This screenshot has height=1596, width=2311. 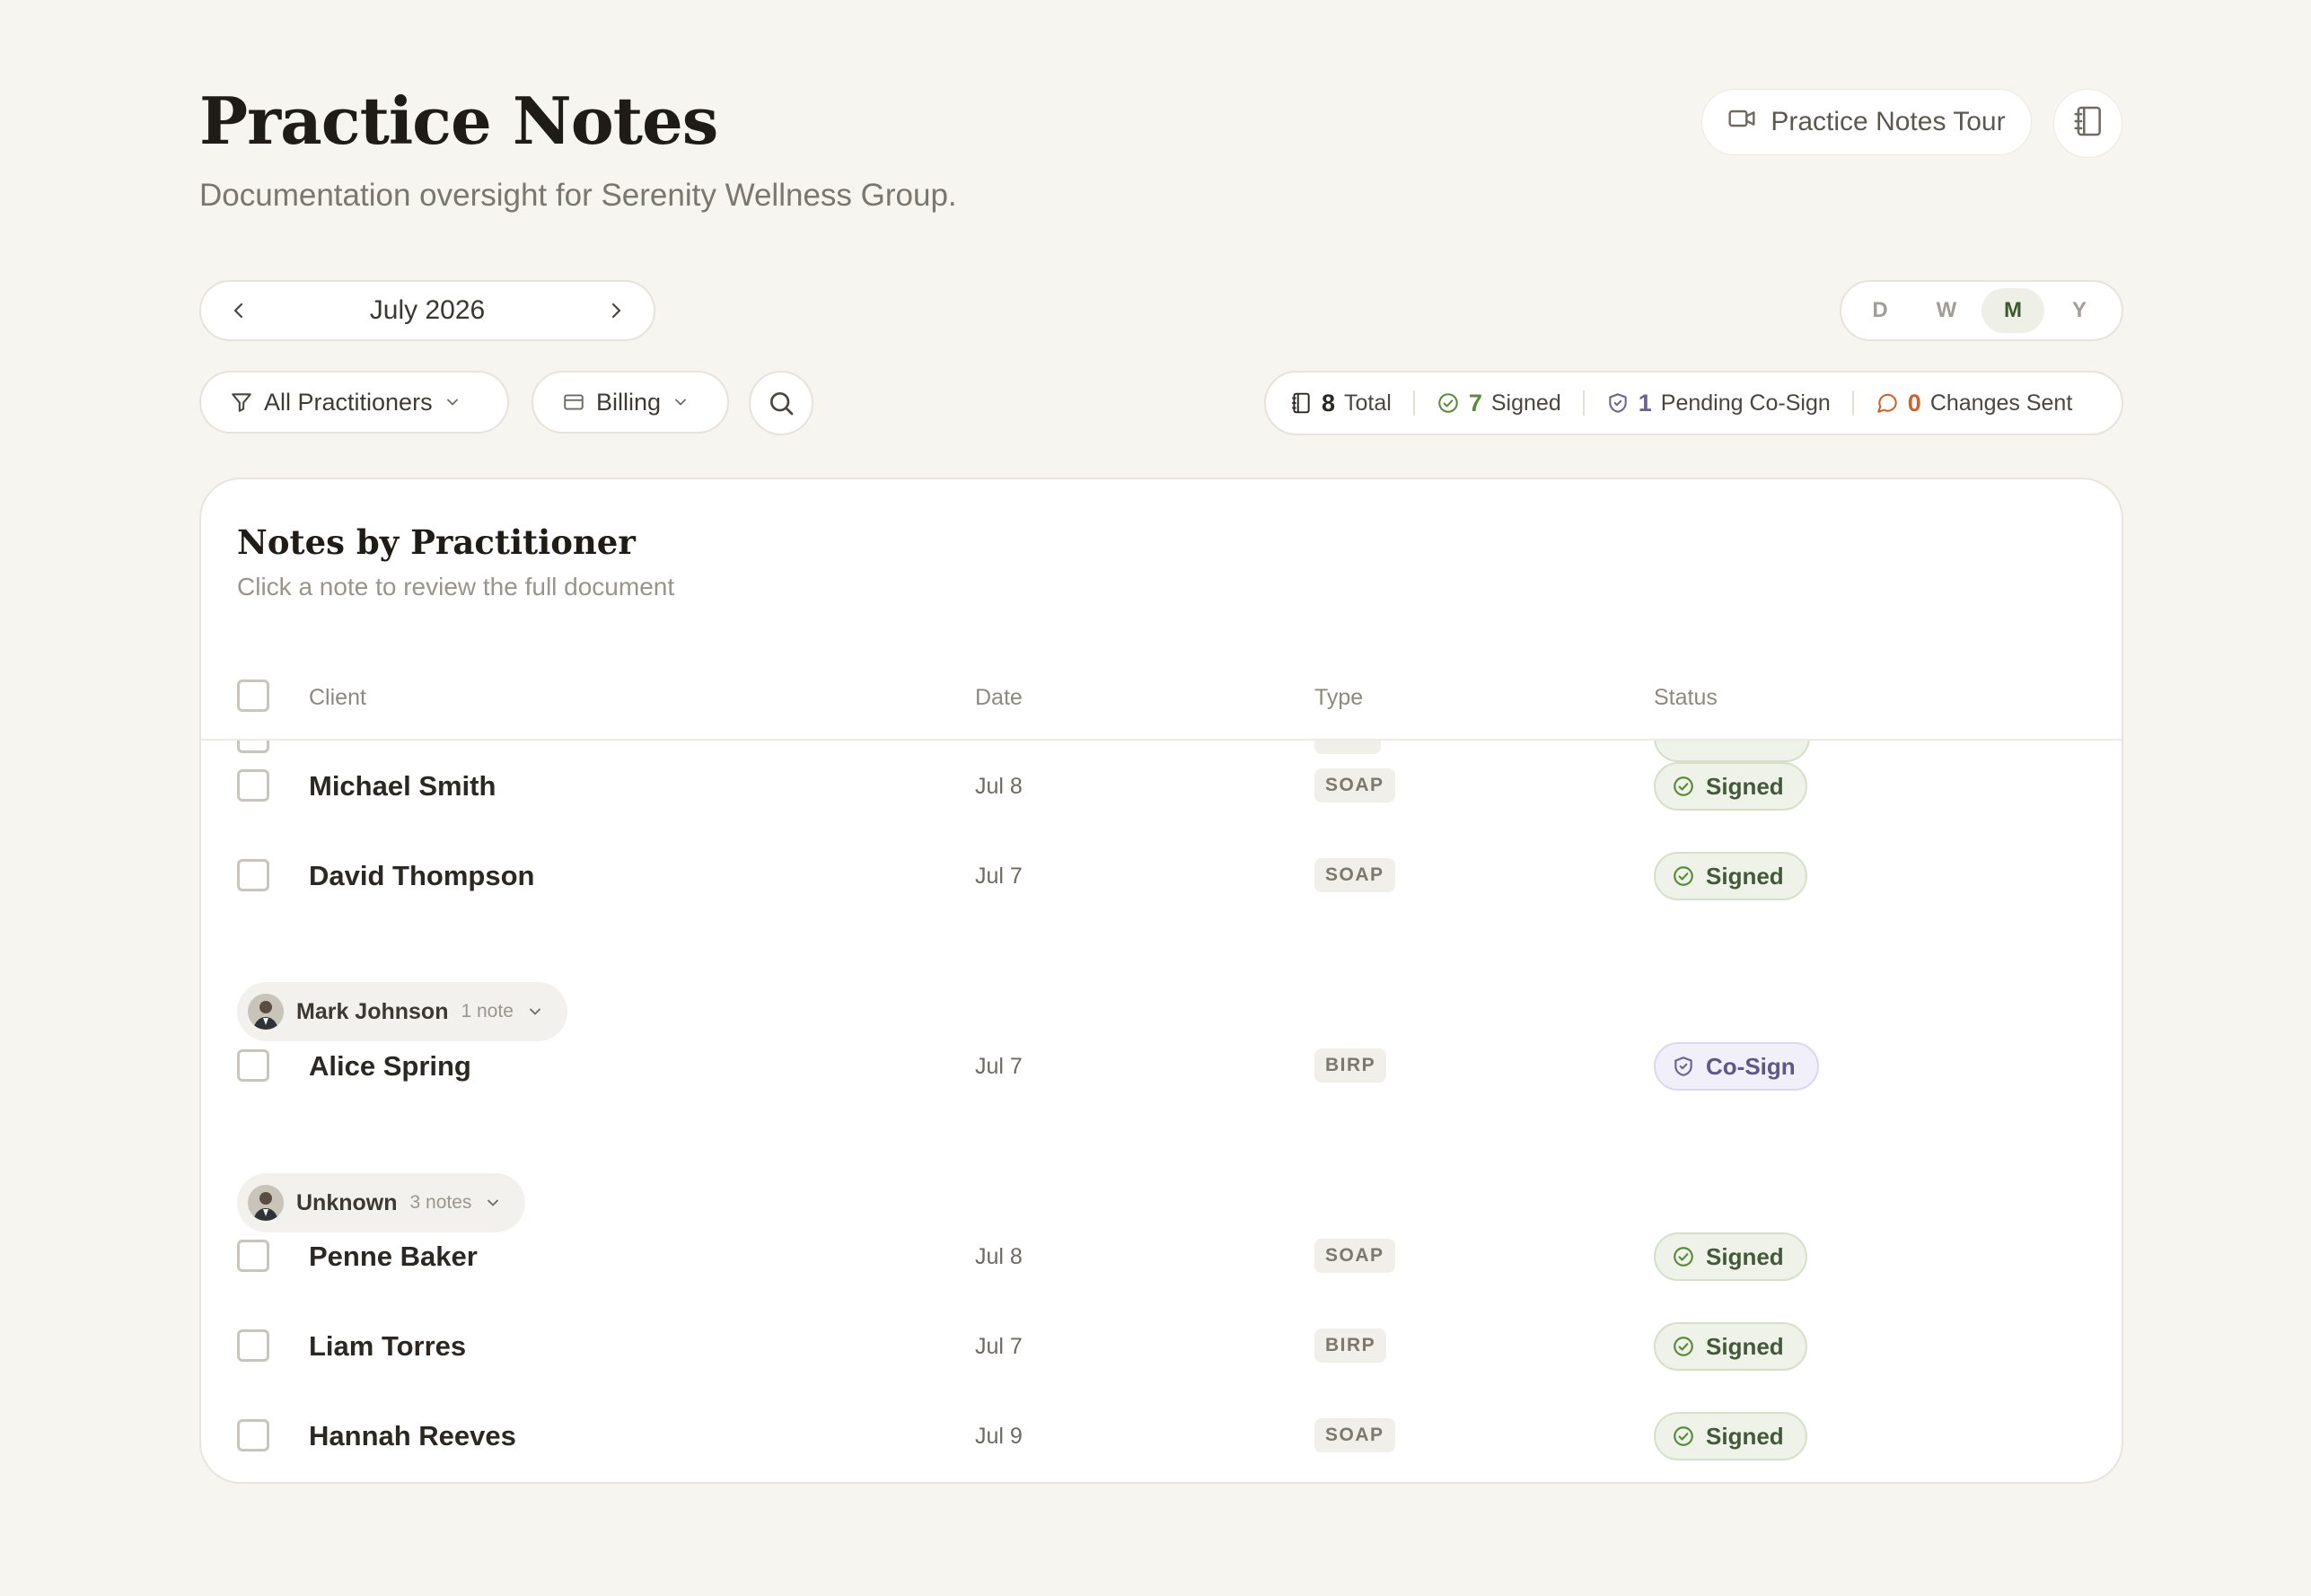 What do you see at coordinates (1162, 1345) in the screenshot?
I see `table-row: Liam Torres Jul 7 BIRP Signed` at bounding box center [1162, 1345].